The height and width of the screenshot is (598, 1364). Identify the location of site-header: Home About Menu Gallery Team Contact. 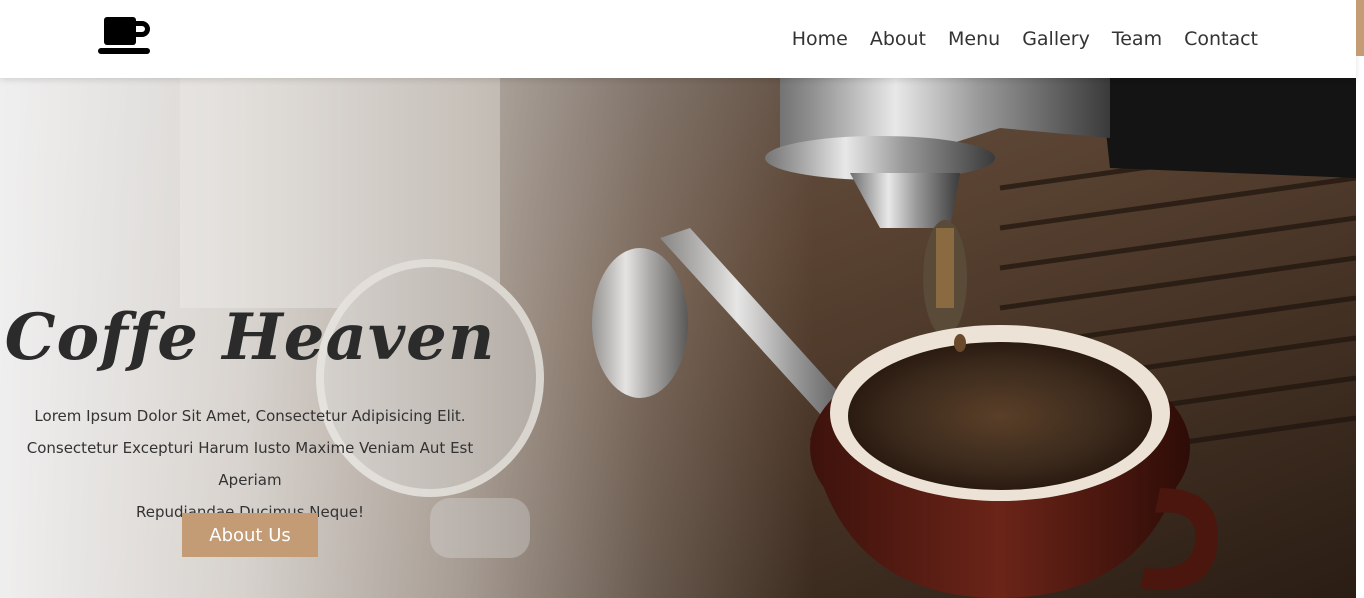
(678, 39).